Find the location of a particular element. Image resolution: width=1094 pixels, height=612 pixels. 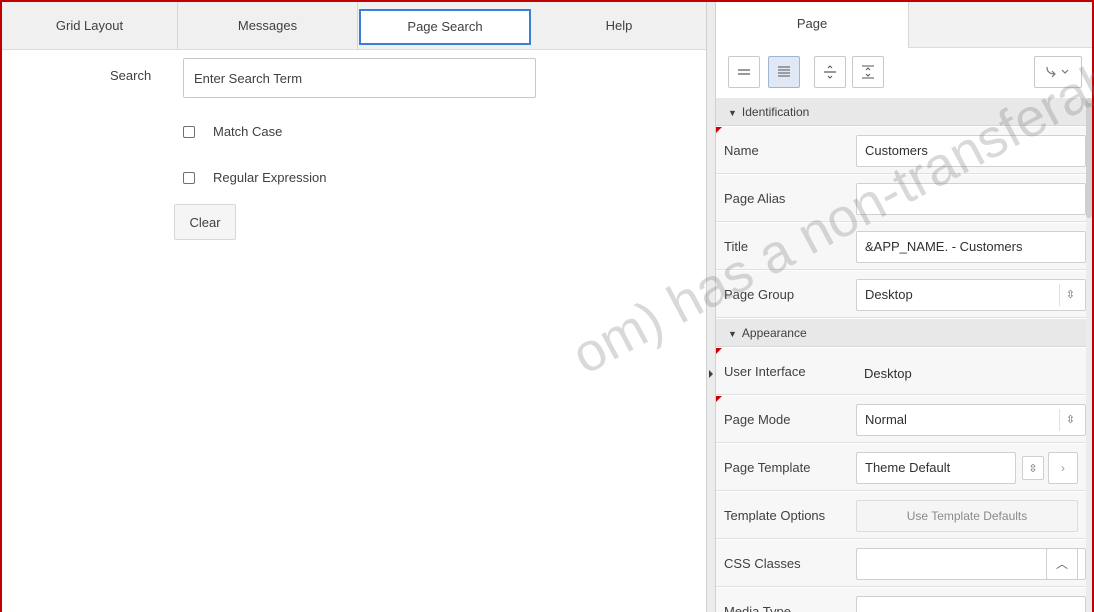

show-common-button is located at coordinates (830, 72).